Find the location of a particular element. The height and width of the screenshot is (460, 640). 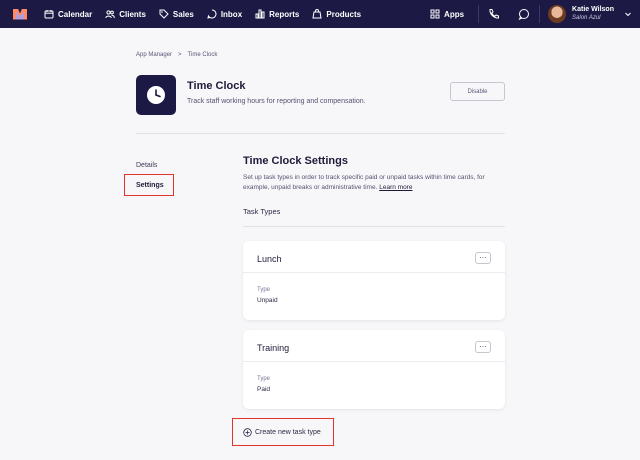

nav-sales-label: Sales is located at coordinates (183, 14).